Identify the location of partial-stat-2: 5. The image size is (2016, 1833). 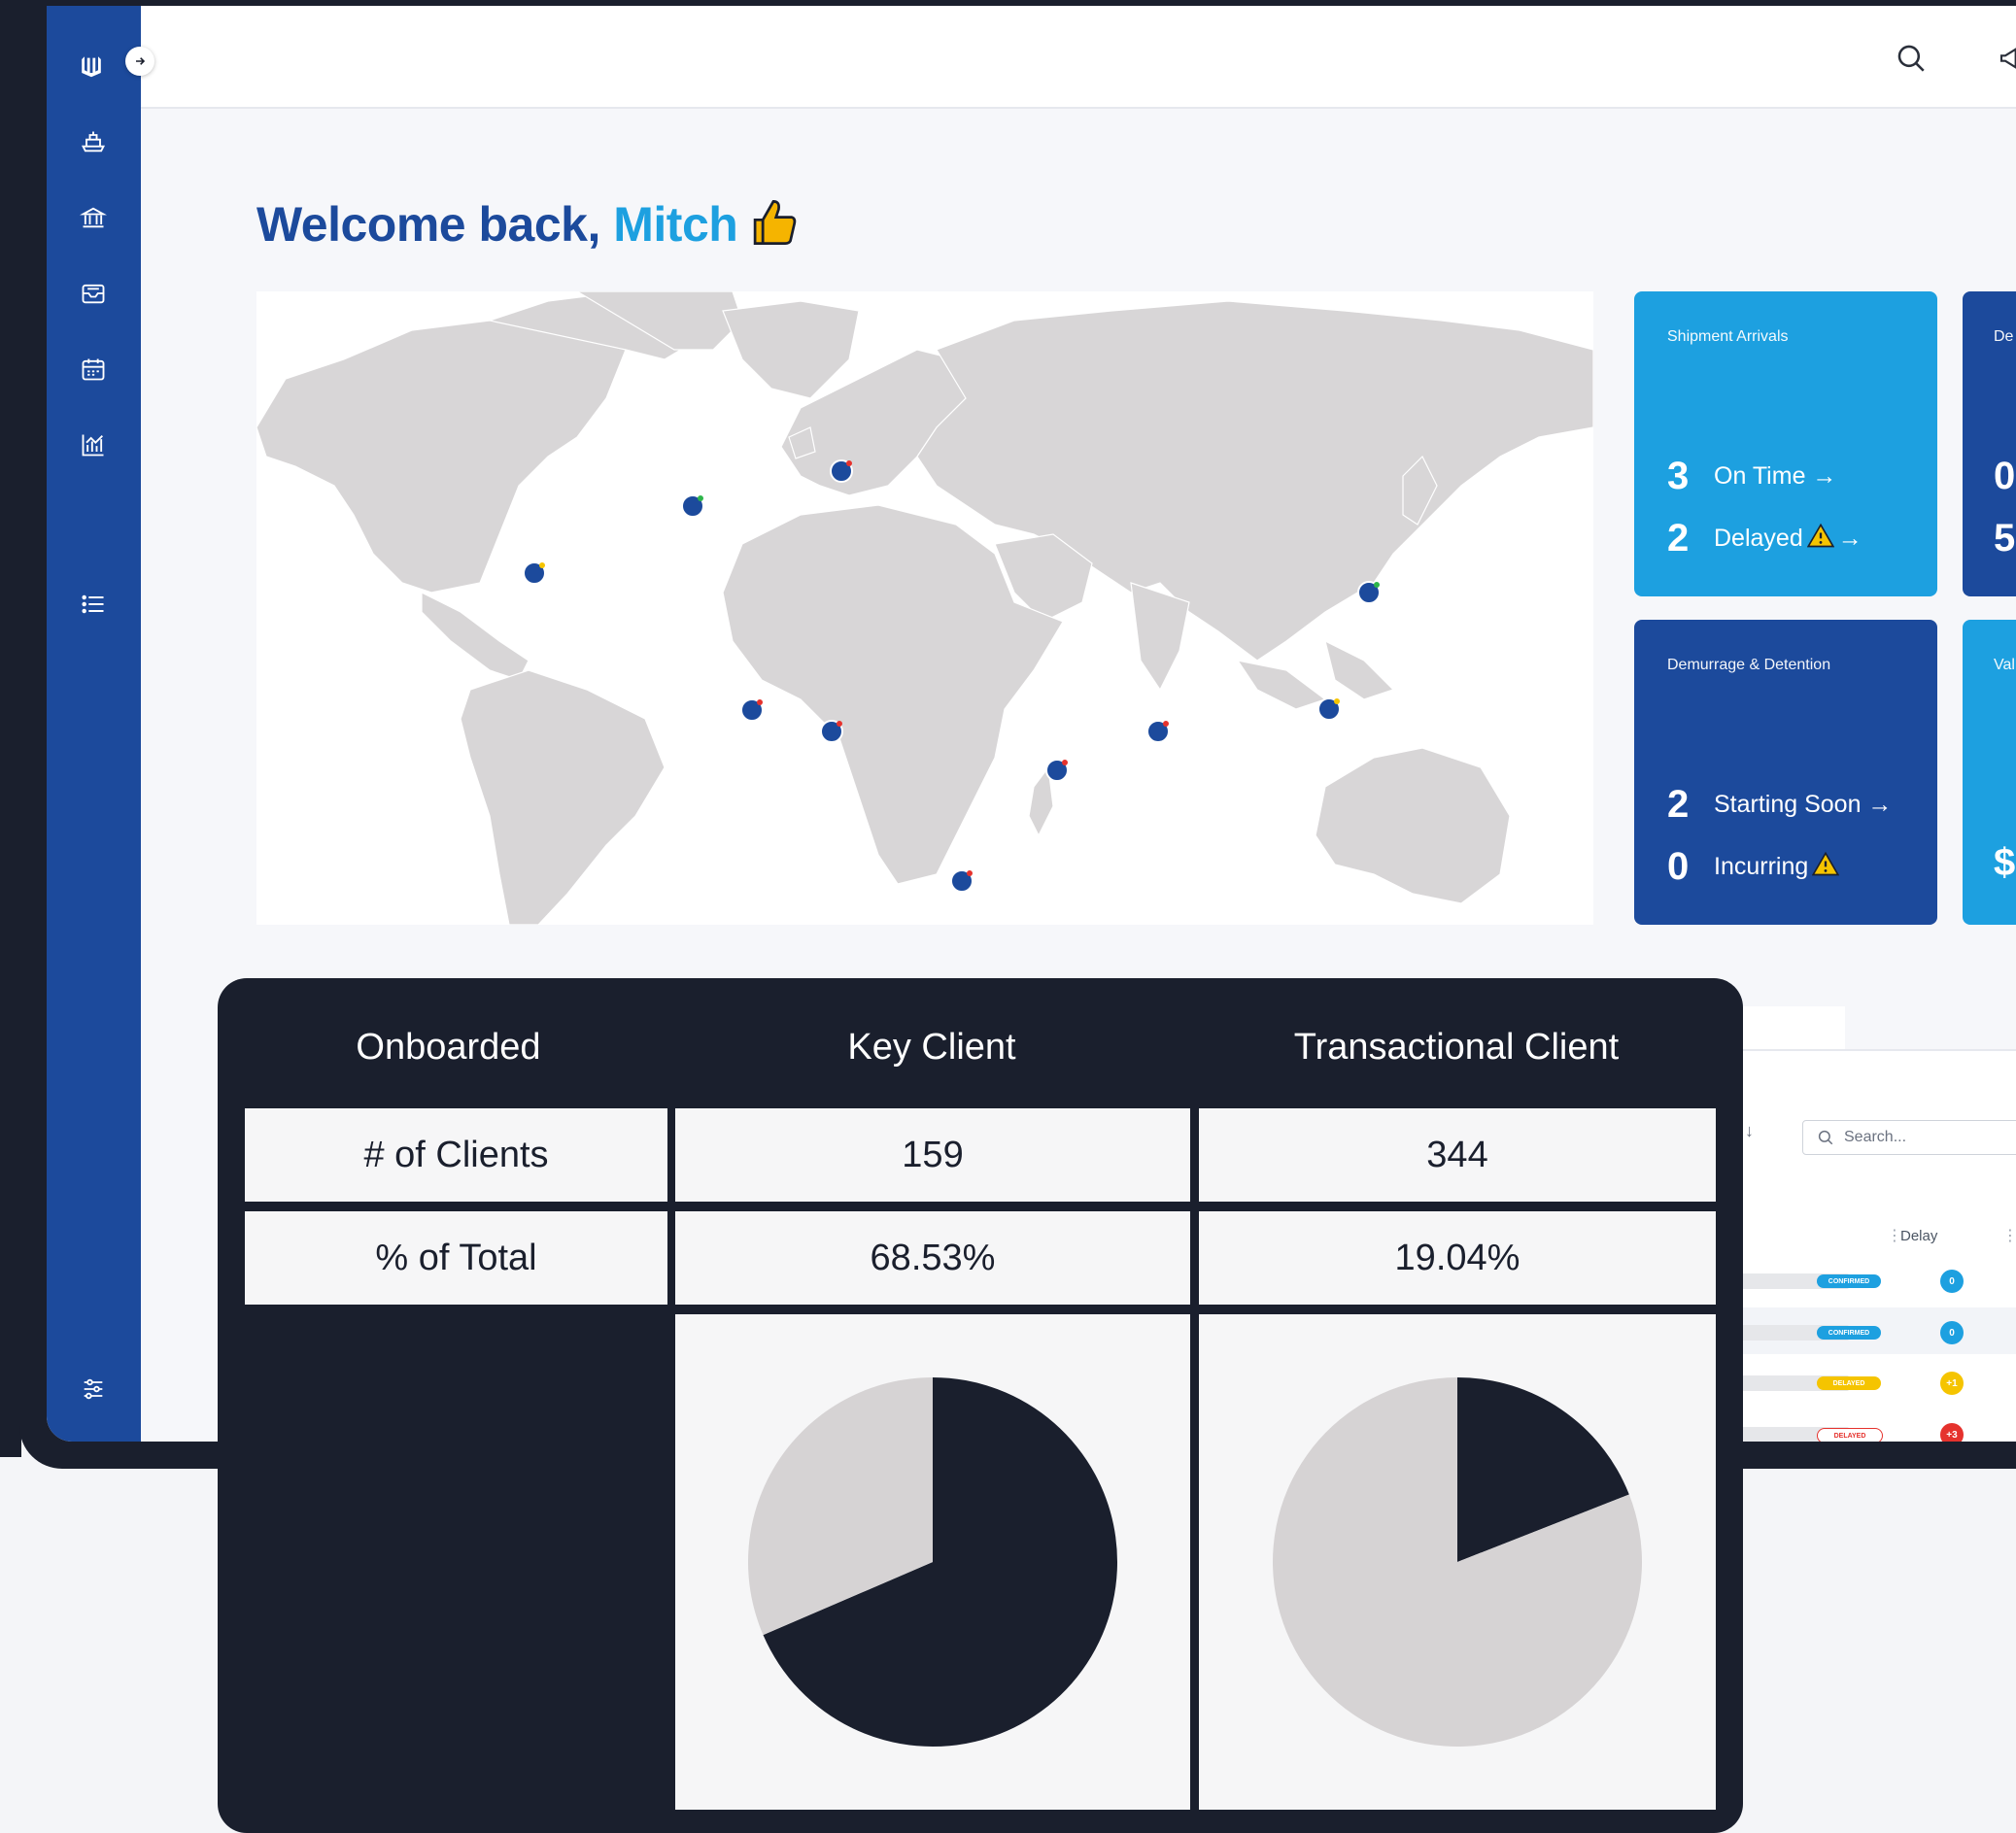
(2005, 539).